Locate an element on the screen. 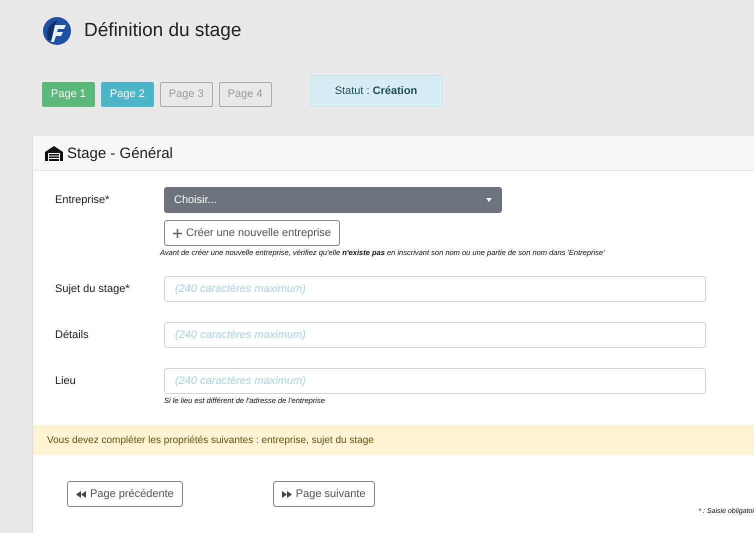 This screenshot has width=754, height=533. field-label: Entreprise* is located at coordinates (82, 200).